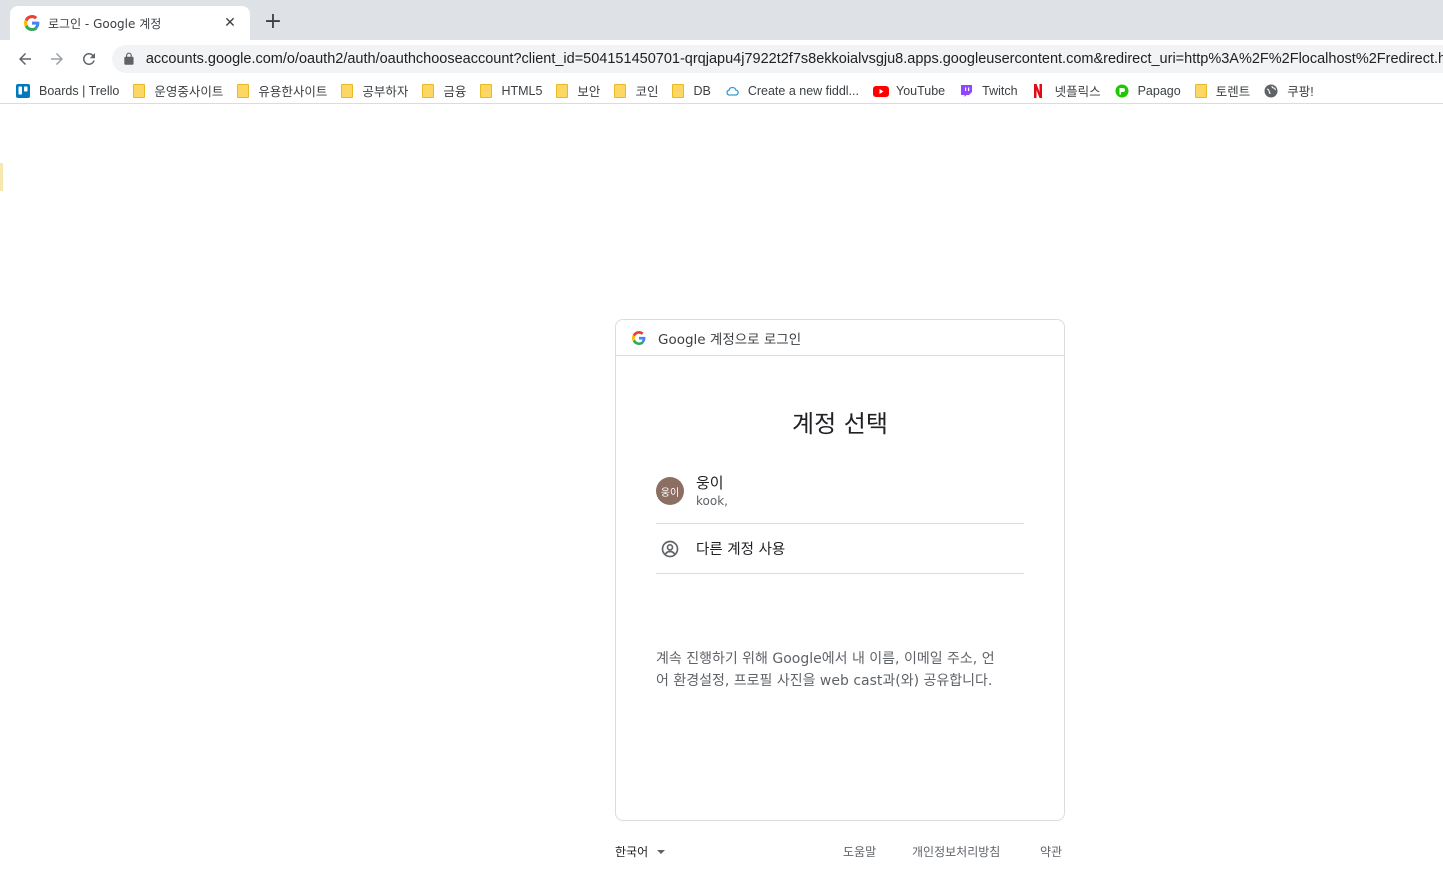 The image size is (1443, 875). What do you see at coordinates (1077, 92) in the screenshot?
I see `bookmark-label: 넷플릭스` at bounding box center [1077, 92].